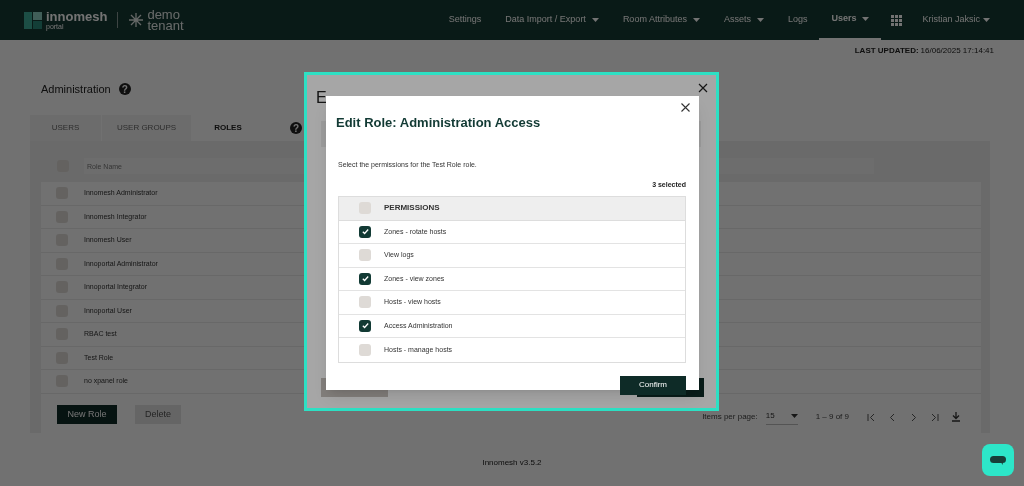 Image resolution: width=1024 pixels, height=486 pixels. I want to click on page-title: Administration, so click(76, 89).